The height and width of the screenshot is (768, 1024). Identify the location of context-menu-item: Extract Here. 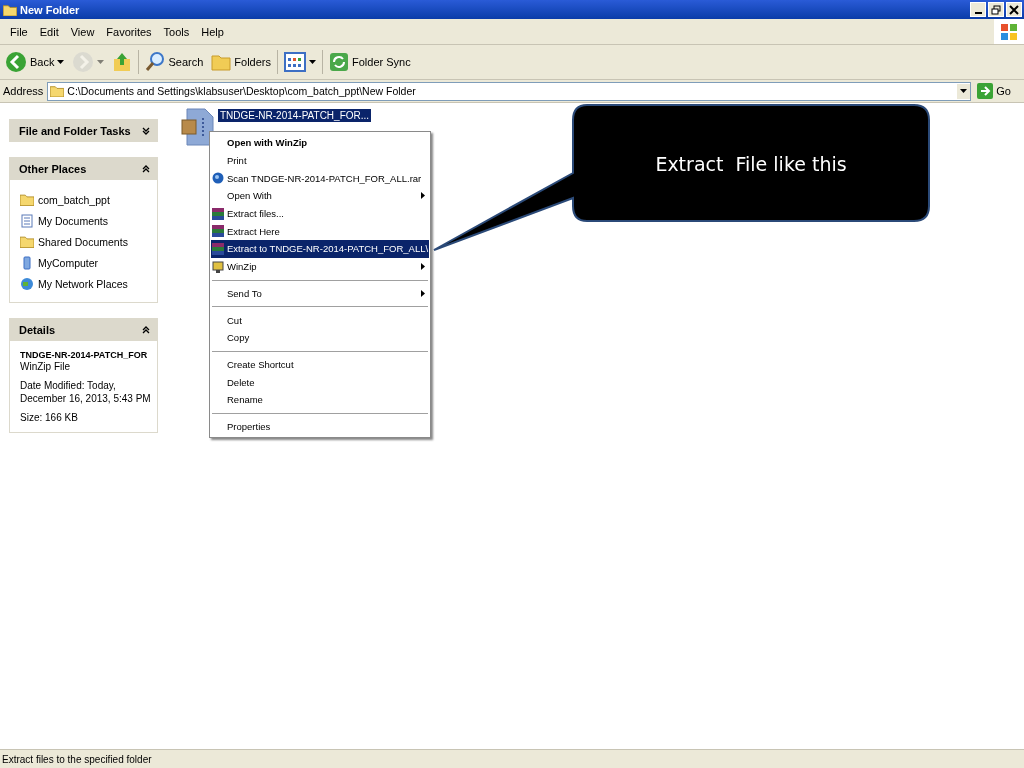
(320, 231).